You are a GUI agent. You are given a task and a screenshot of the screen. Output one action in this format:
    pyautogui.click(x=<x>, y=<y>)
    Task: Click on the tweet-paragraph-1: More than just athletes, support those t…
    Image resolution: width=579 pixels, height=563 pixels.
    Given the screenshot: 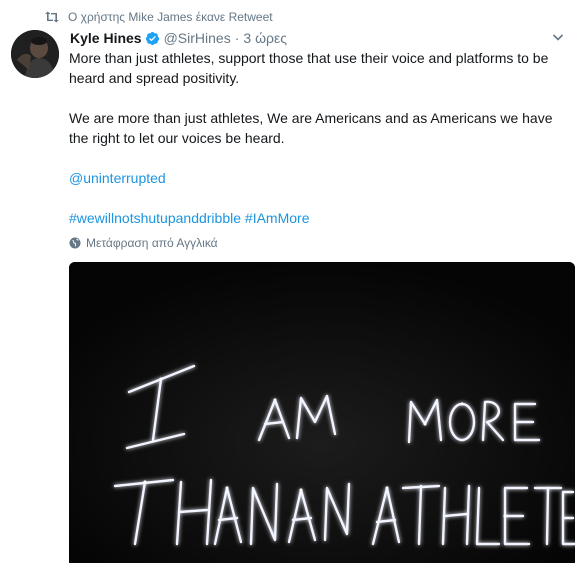 What is the action you would take?
    pyautogui.click(x=309, y=68)
    